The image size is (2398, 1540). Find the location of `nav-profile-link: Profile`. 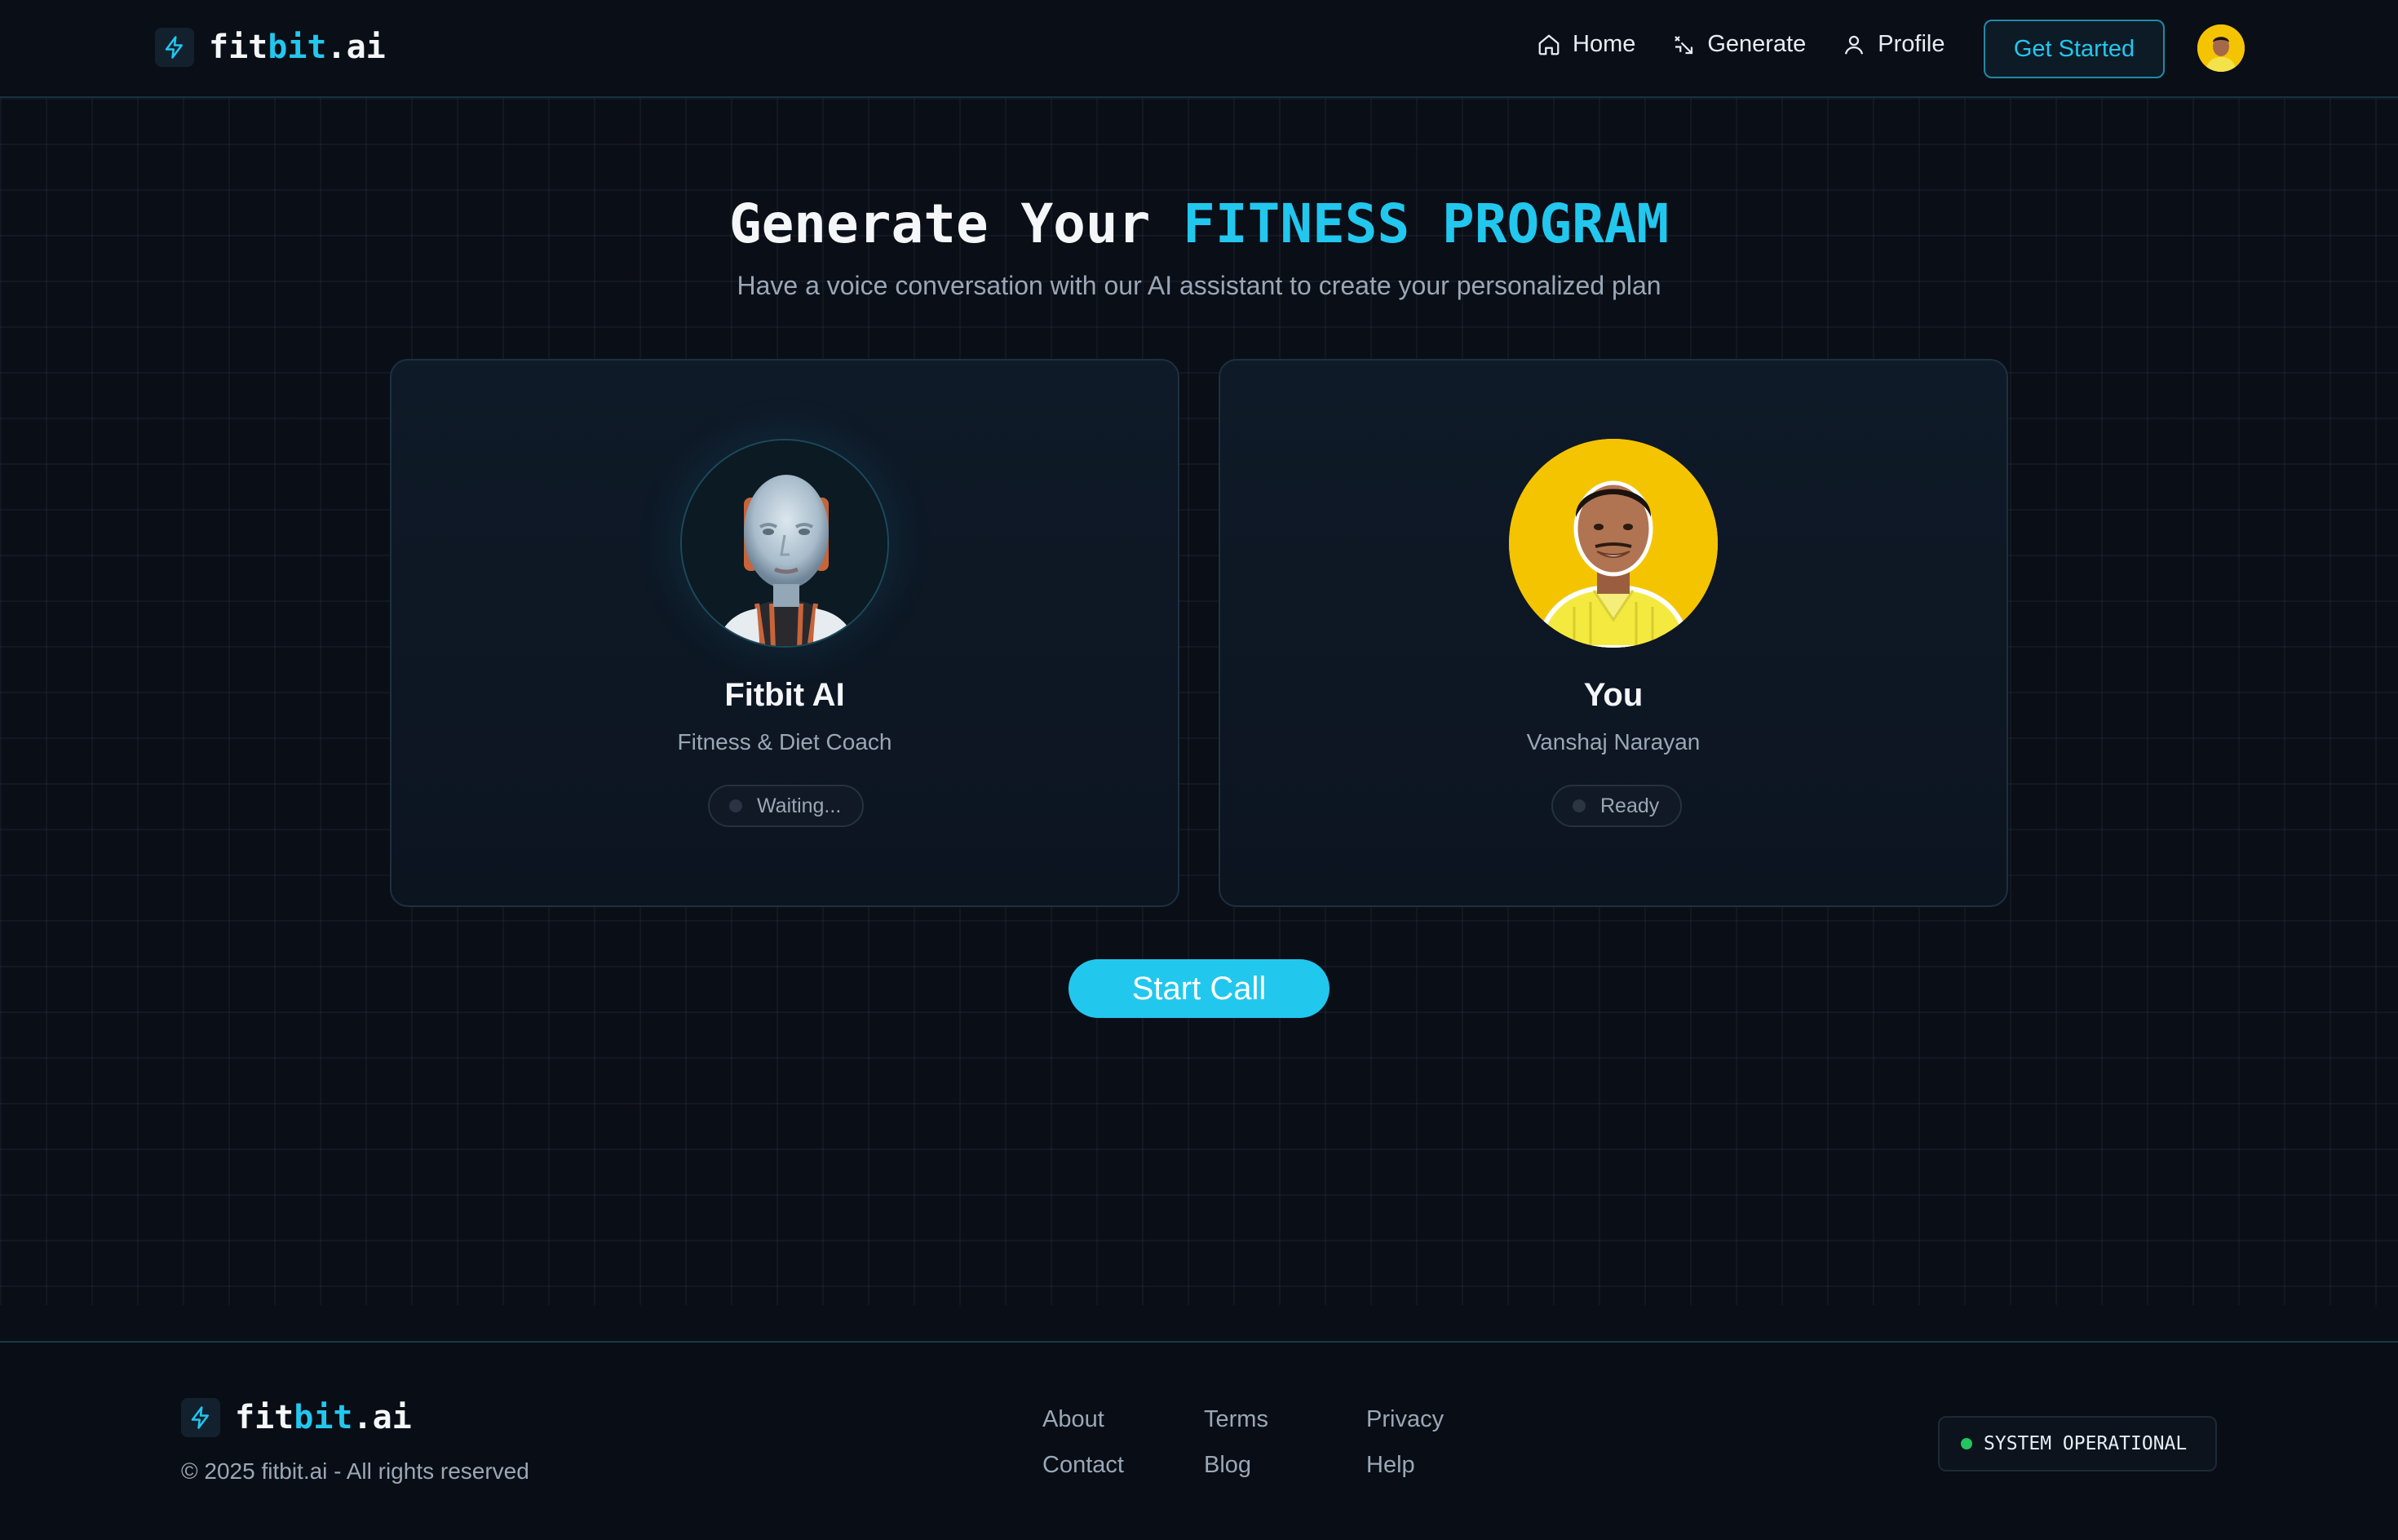

nav-profile-link: Profile is located at coordinates (1893, 44).